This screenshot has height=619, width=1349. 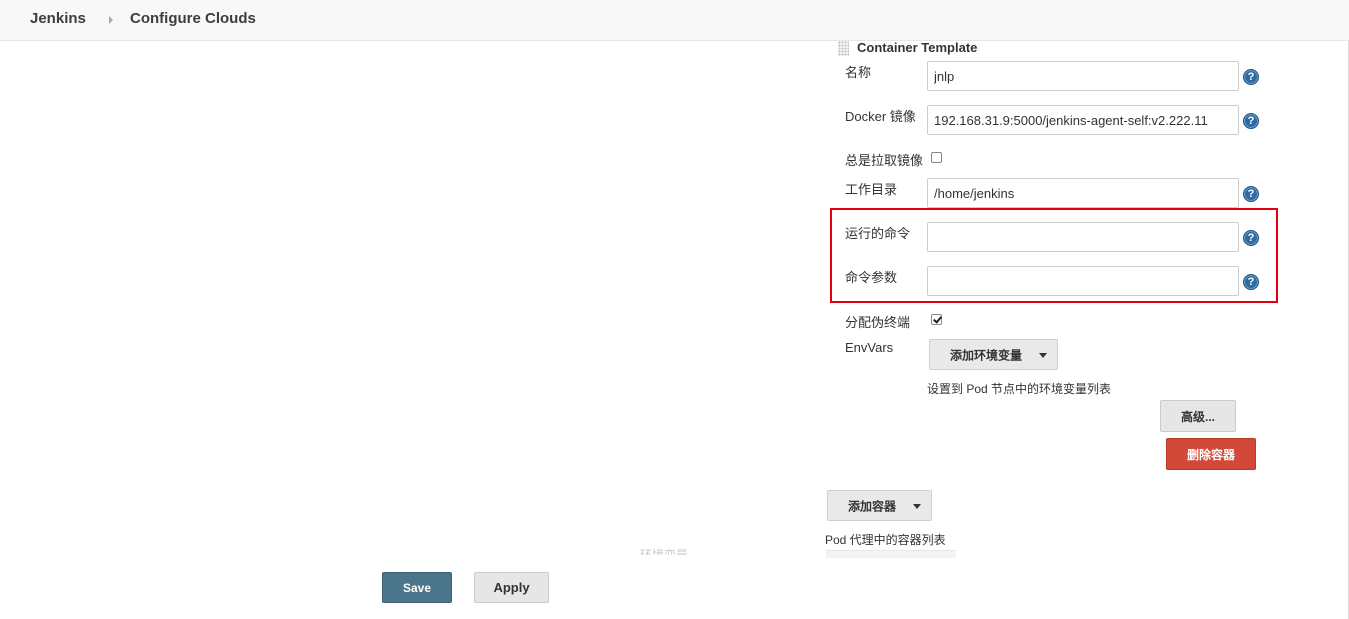 What do you see at coordinates (871, 277) in the screenshot?
I see `args-label: 命令参数` at bounding box center [871, 277].